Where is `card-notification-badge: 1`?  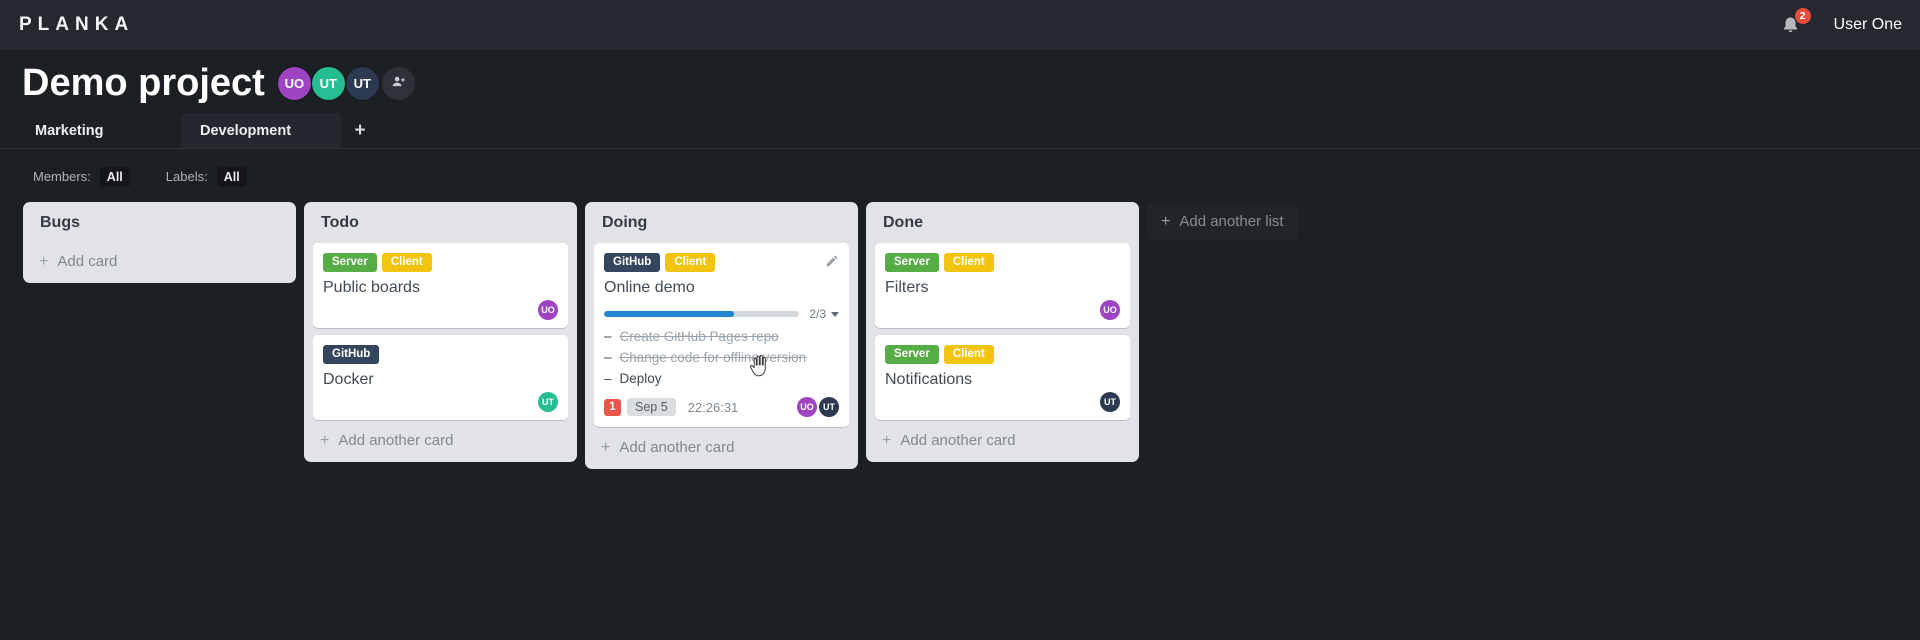 card-notification-badge: 1 is located at coordinates (612, 407).